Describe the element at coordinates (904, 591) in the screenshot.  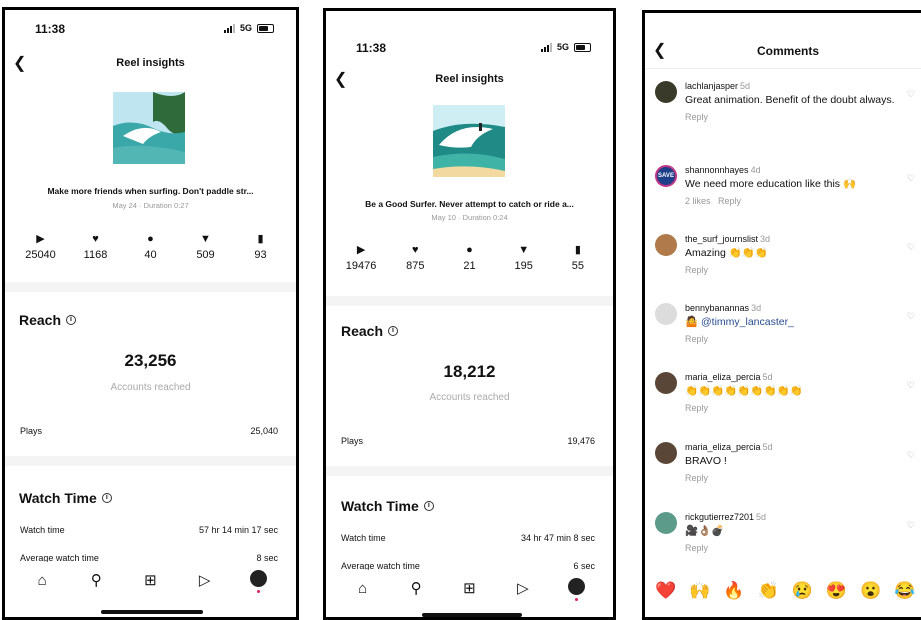
I see `reaction-emoji-button: 😂` at that location.